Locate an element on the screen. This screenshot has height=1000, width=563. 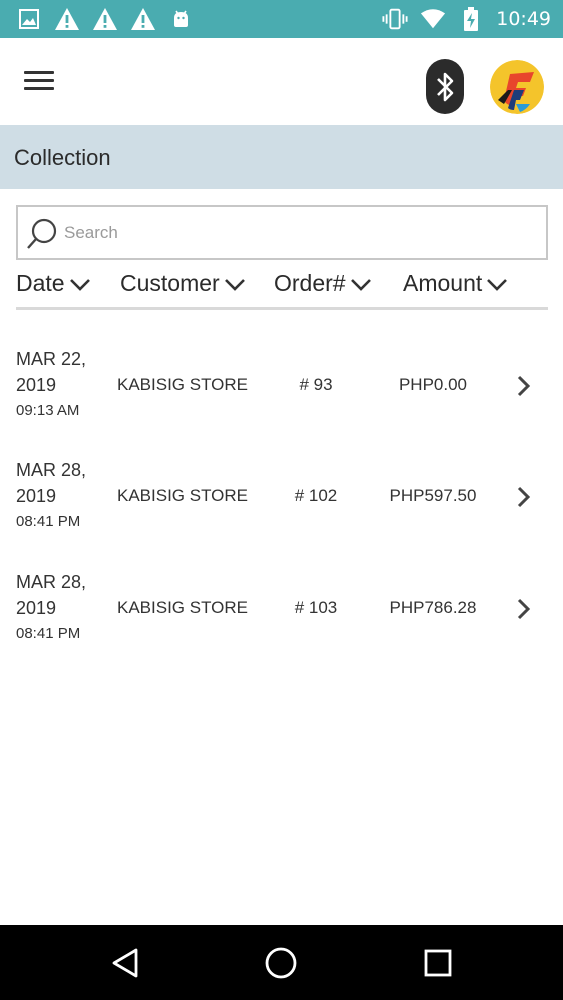
sort-amount-header: Amount is located at coordinates (455, 283).